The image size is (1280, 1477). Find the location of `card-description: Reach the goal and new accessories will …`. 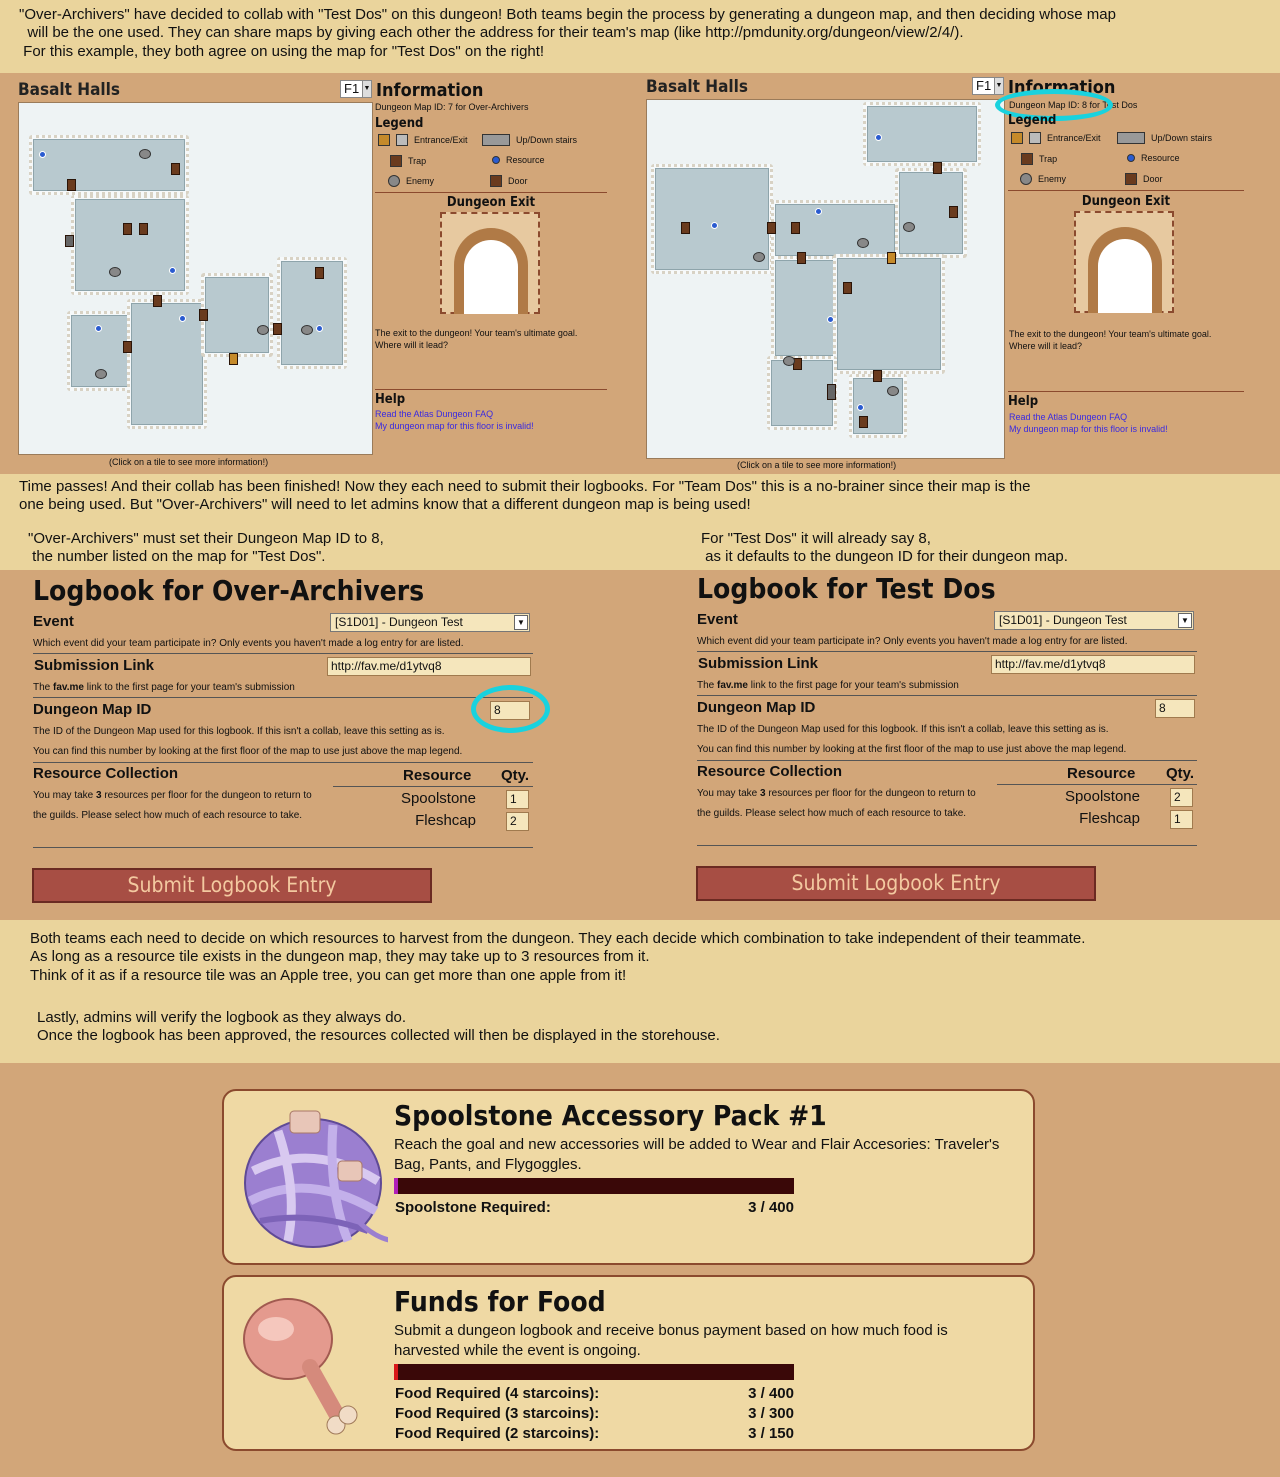

card-description: Reach the goal and new accessories will … is located at coordinates (697, 1154).